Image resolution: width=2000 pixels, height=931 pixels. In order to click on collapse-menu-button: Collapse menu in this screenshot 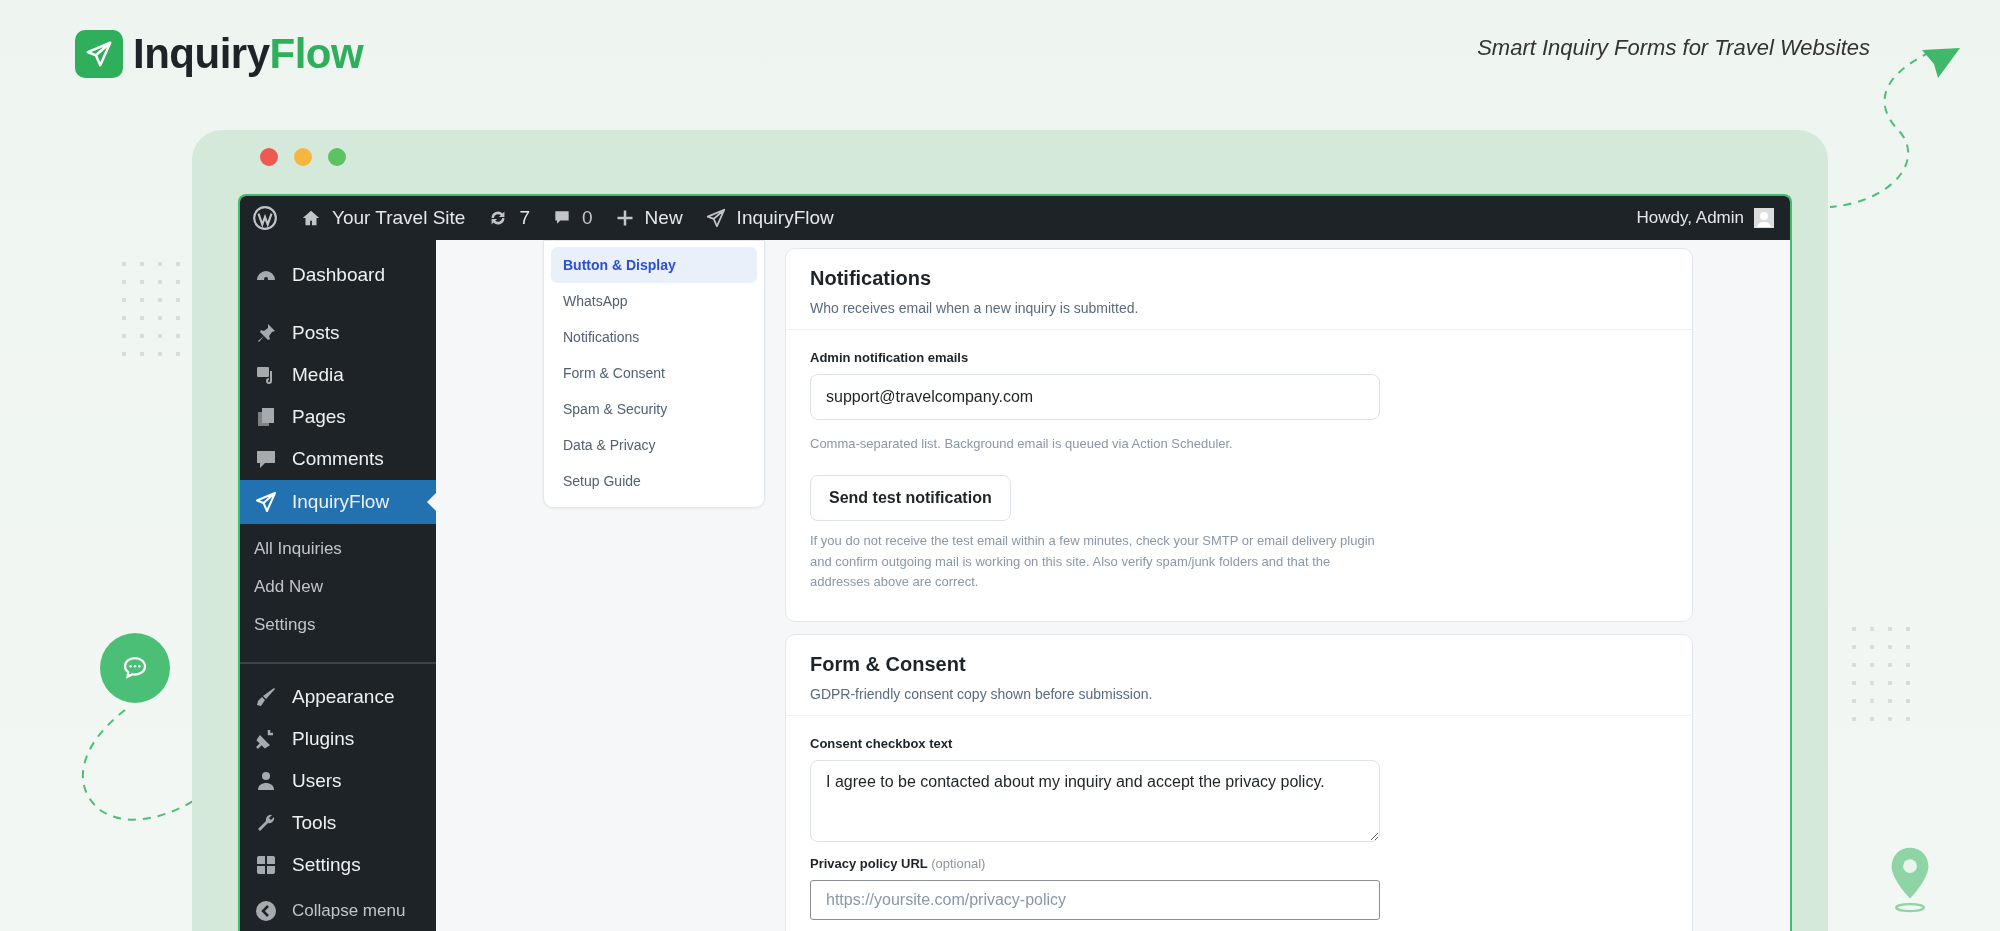, I will do `click(338, 910)`.